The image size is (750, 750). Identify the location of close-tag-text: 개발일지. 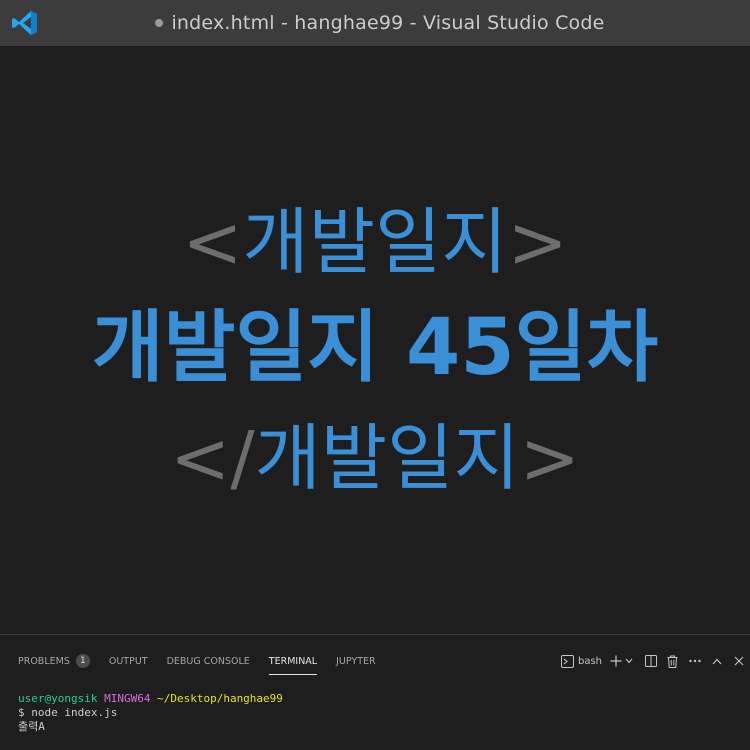
(387, 458).